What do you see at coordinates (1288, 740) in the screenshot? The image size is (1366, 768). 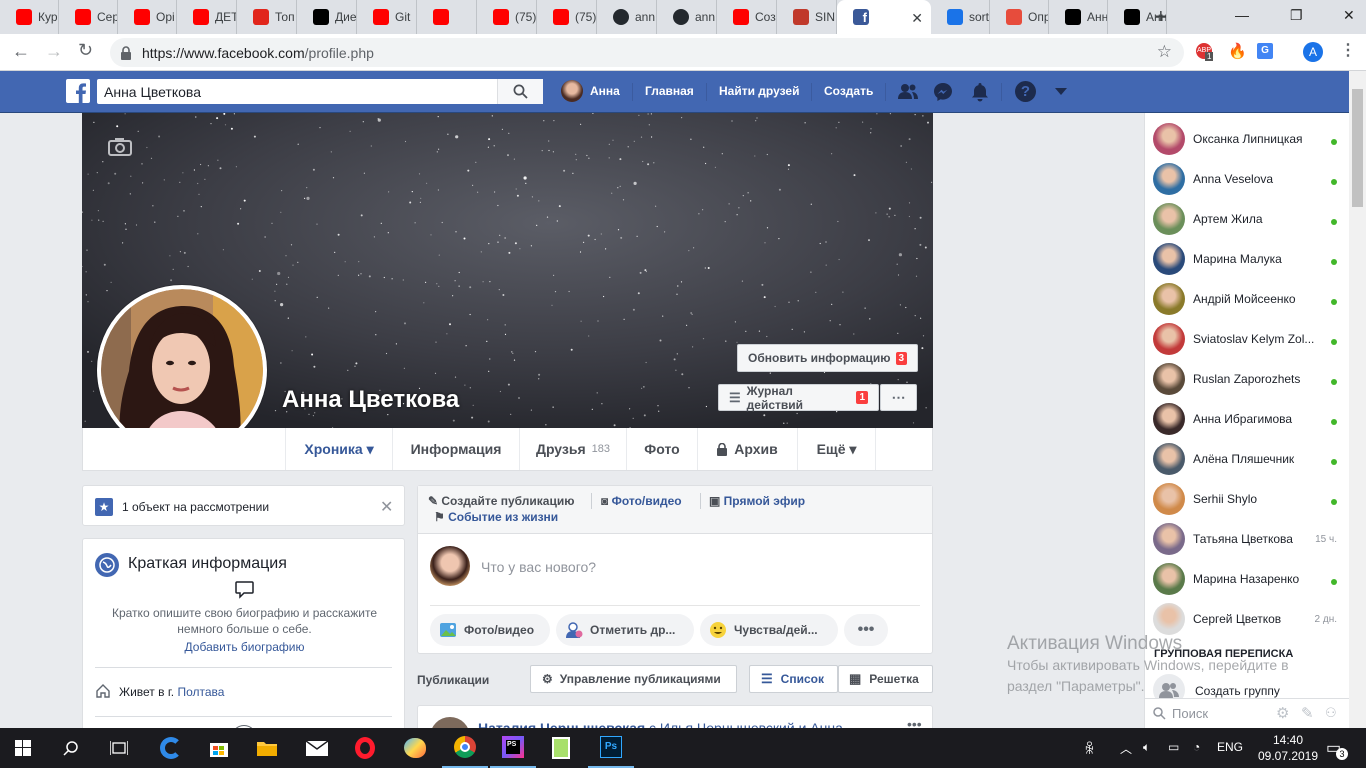 I see `clock-time: 14:40` at bounding box center [1288, 740].